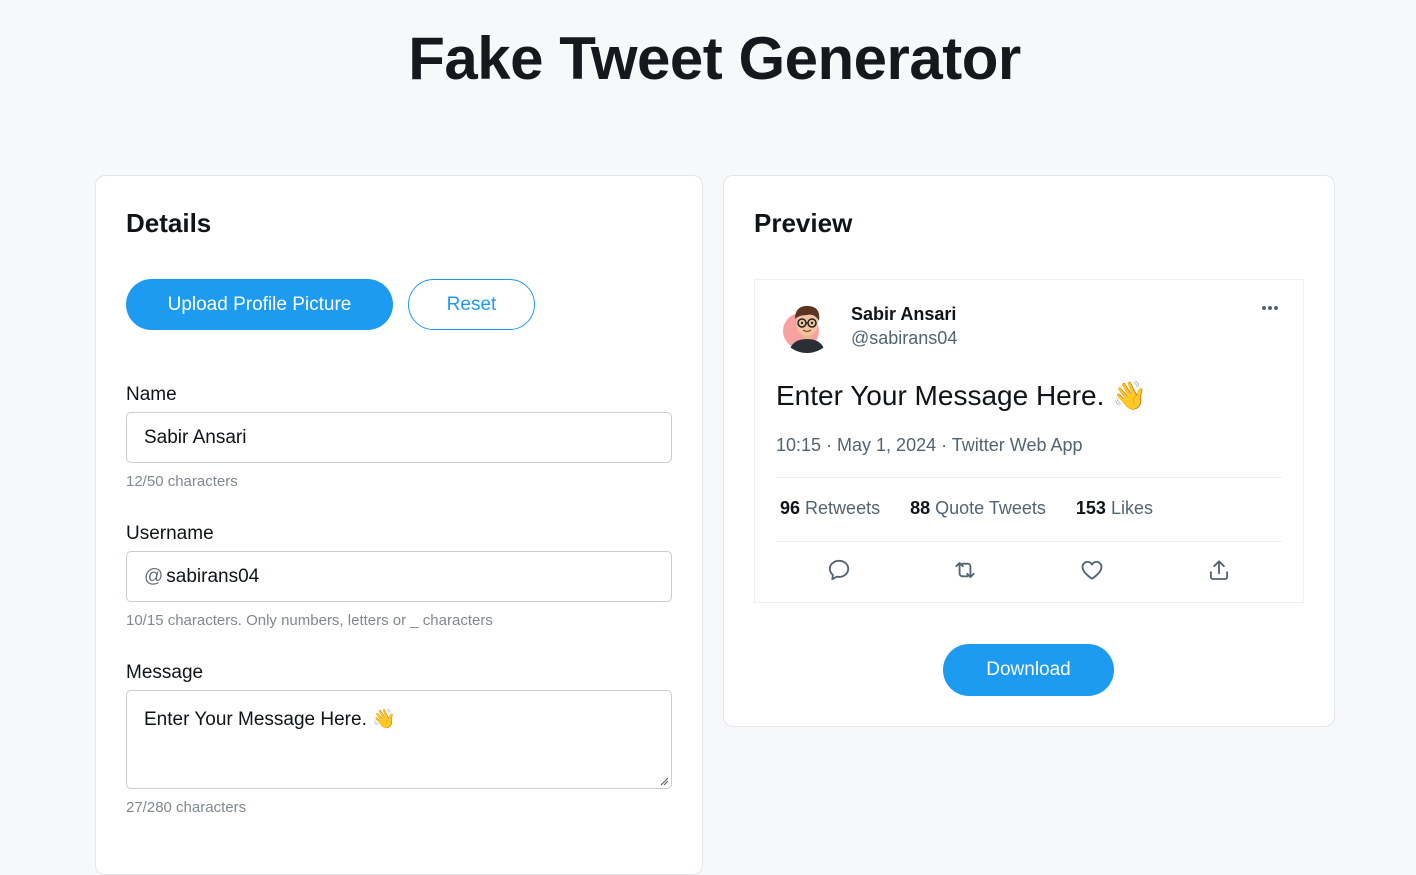 The image size is (1416, 875). What do you see at coordinates (807, 325) in the screenshot?
I see `avatar` at bounding box center [807, 325].